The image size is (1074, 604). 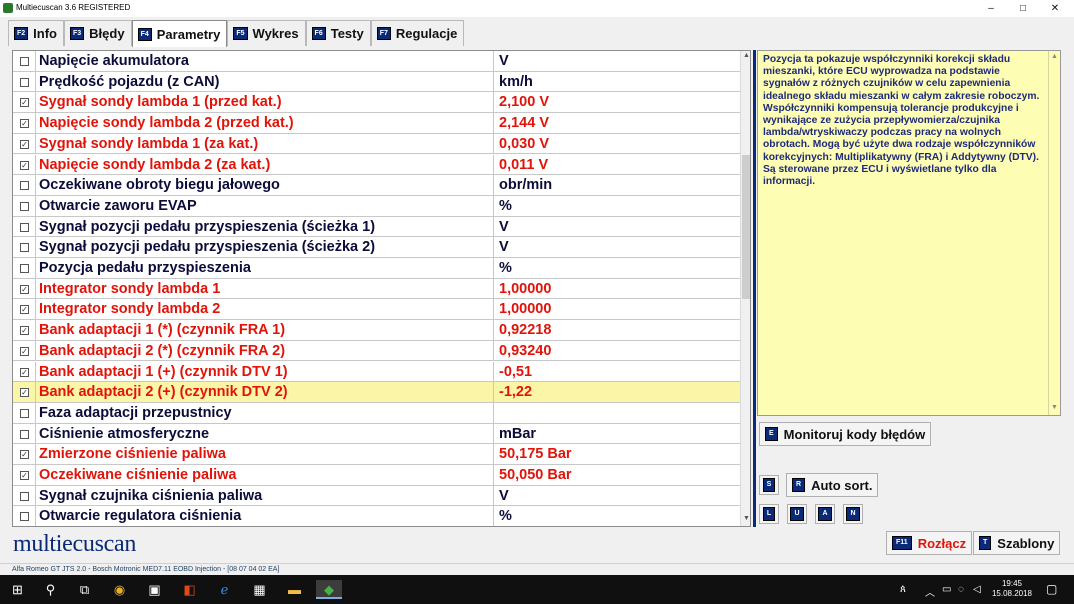 I want to click on parameter-value: %, so click(x=505, y=205).